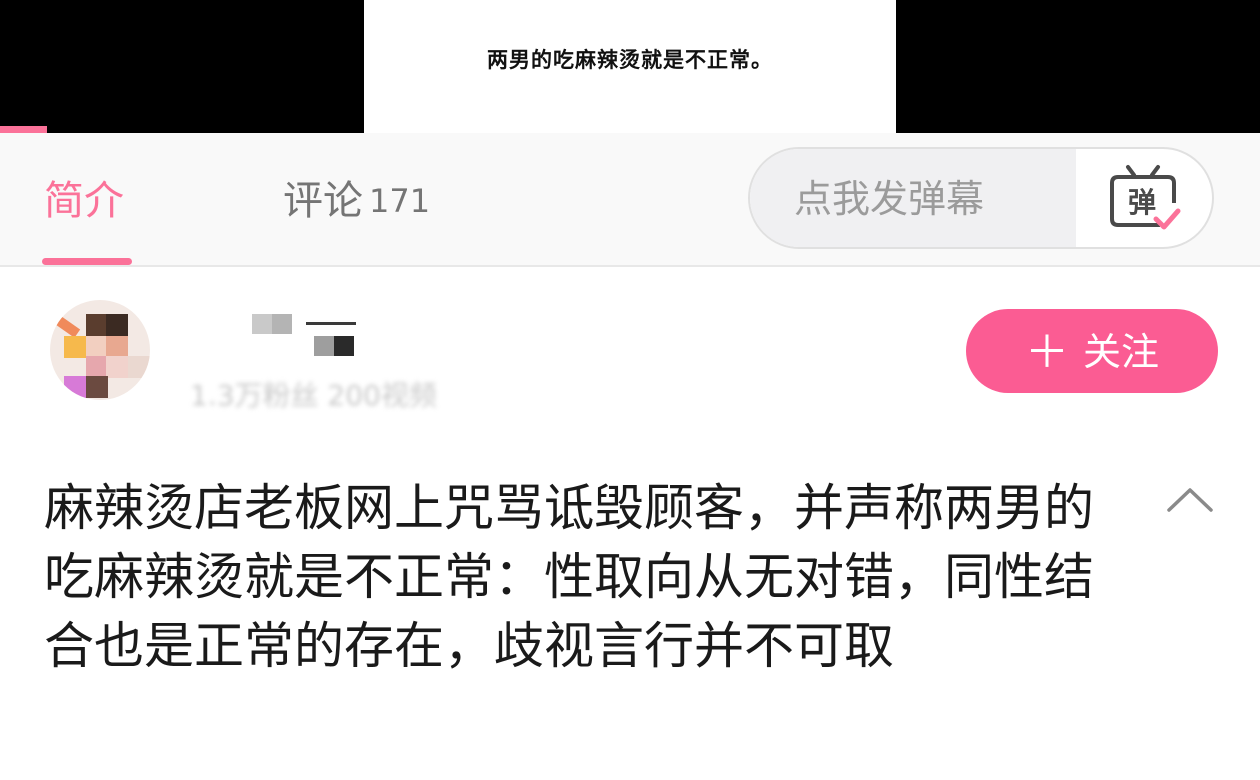 The image size is (1260, 780). I want to click on tab-comments: 评论 171, so click(356, 201).